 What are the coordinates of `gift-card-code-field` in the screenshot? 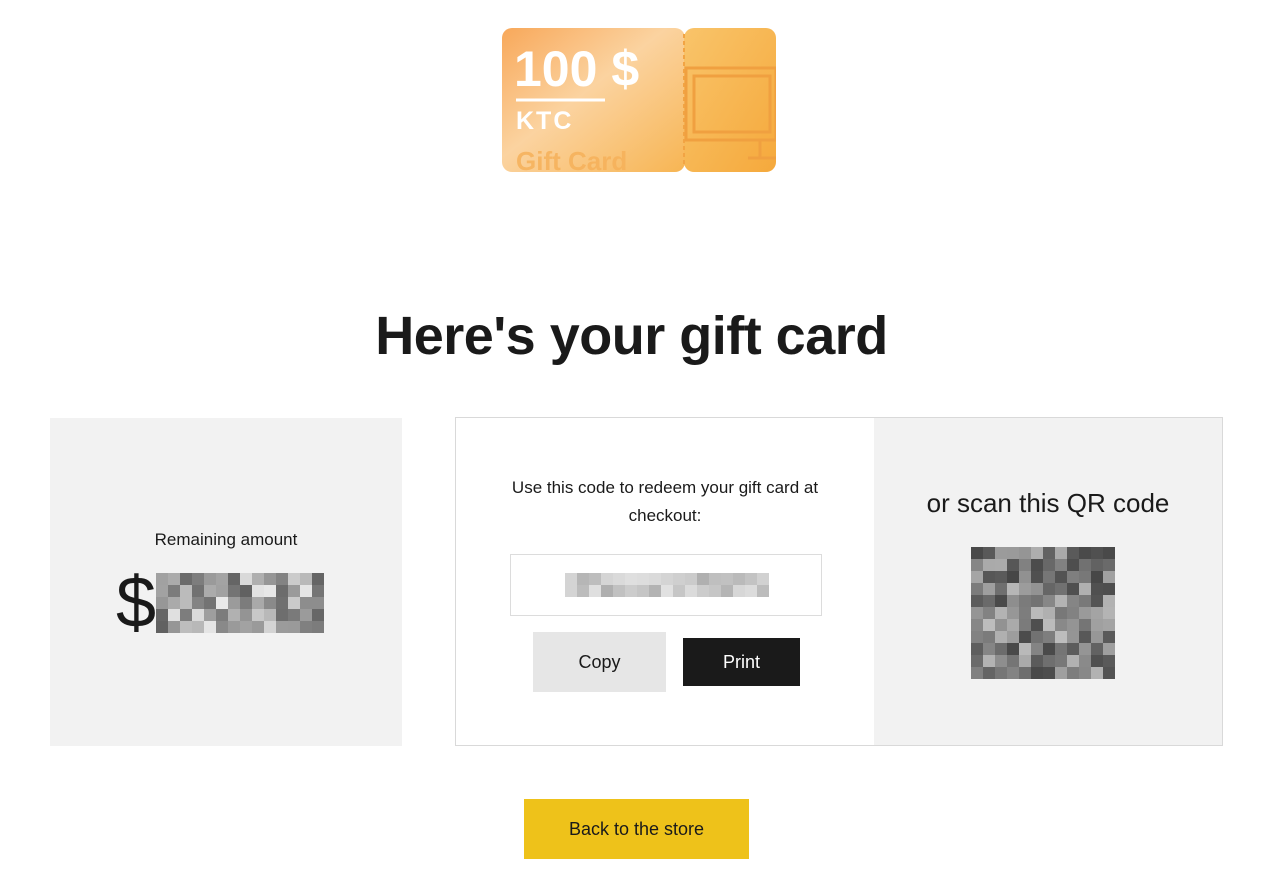 It's located at (666, 585).